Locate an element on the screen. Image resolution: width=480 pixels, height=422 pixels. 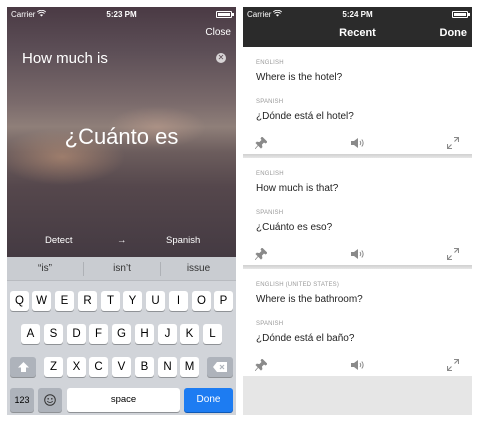
swap-arrow-icon: → is located at coordinates (122, 240).